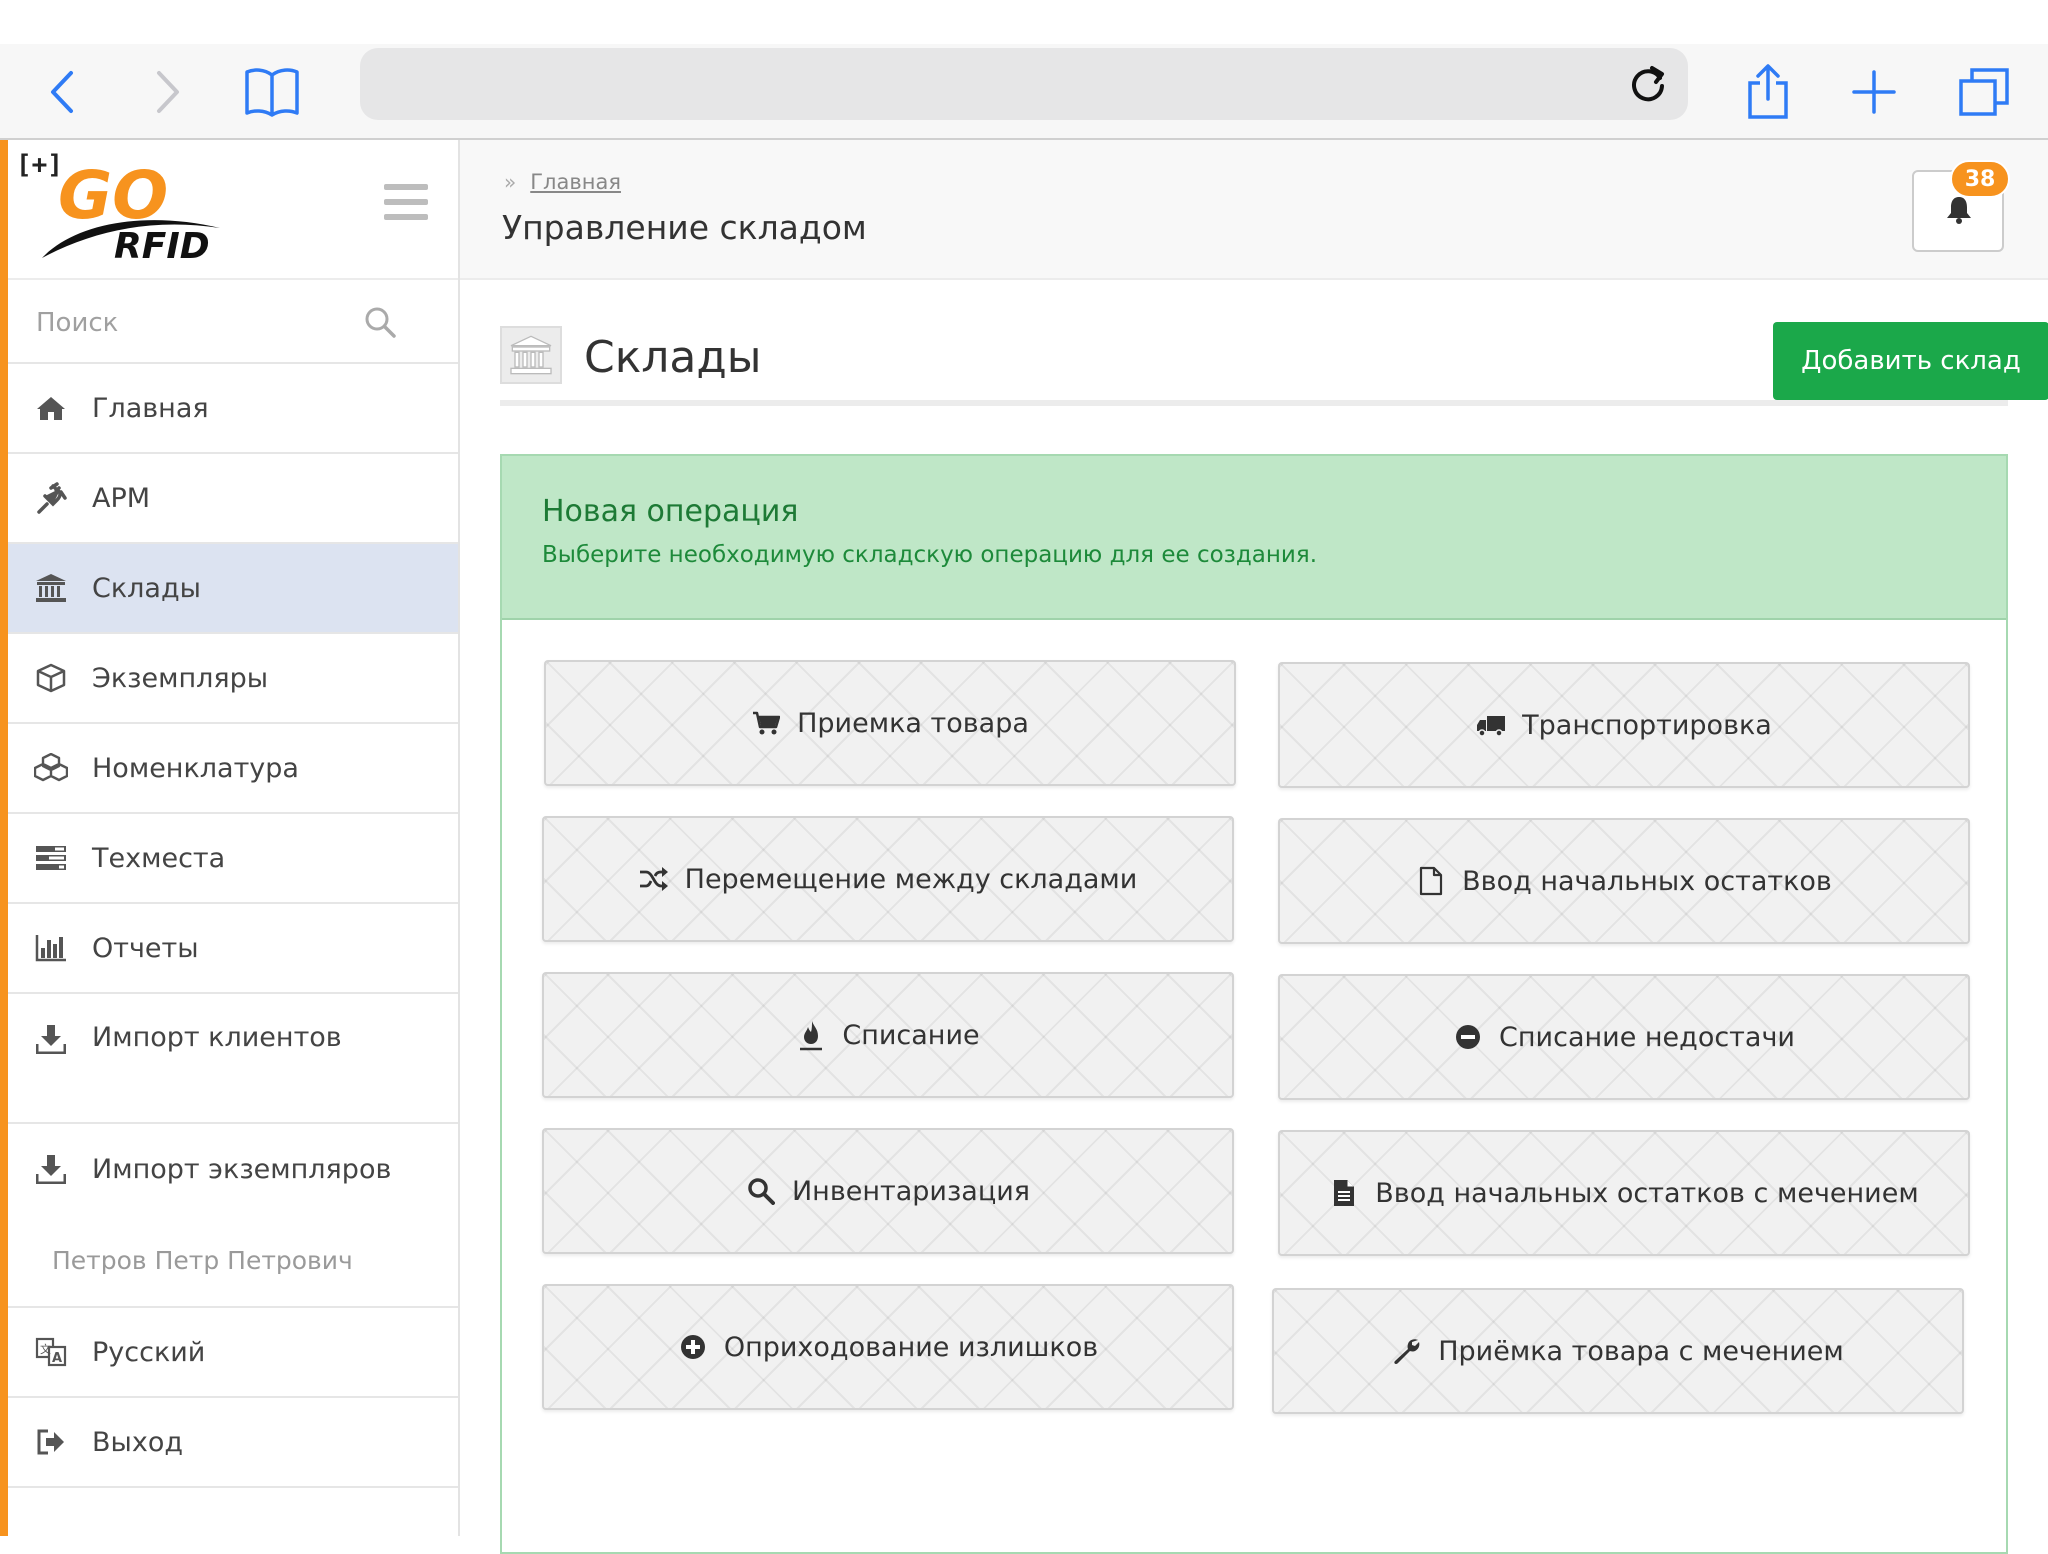 This screenshot has height=1554, width=2048. What do you see at coordinates (233, 1443) in the screenshot?
I see `sidebar-item-logout: Выход` at bounding box center [233, 1443].